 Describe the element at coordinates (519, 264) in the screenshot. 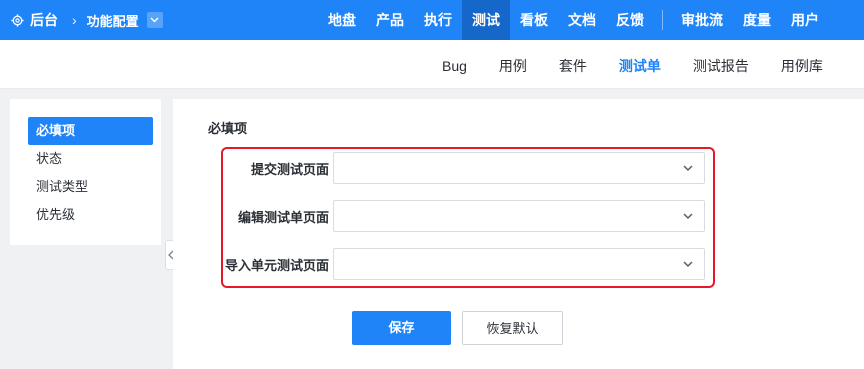

I see `import-page-select` at that location.